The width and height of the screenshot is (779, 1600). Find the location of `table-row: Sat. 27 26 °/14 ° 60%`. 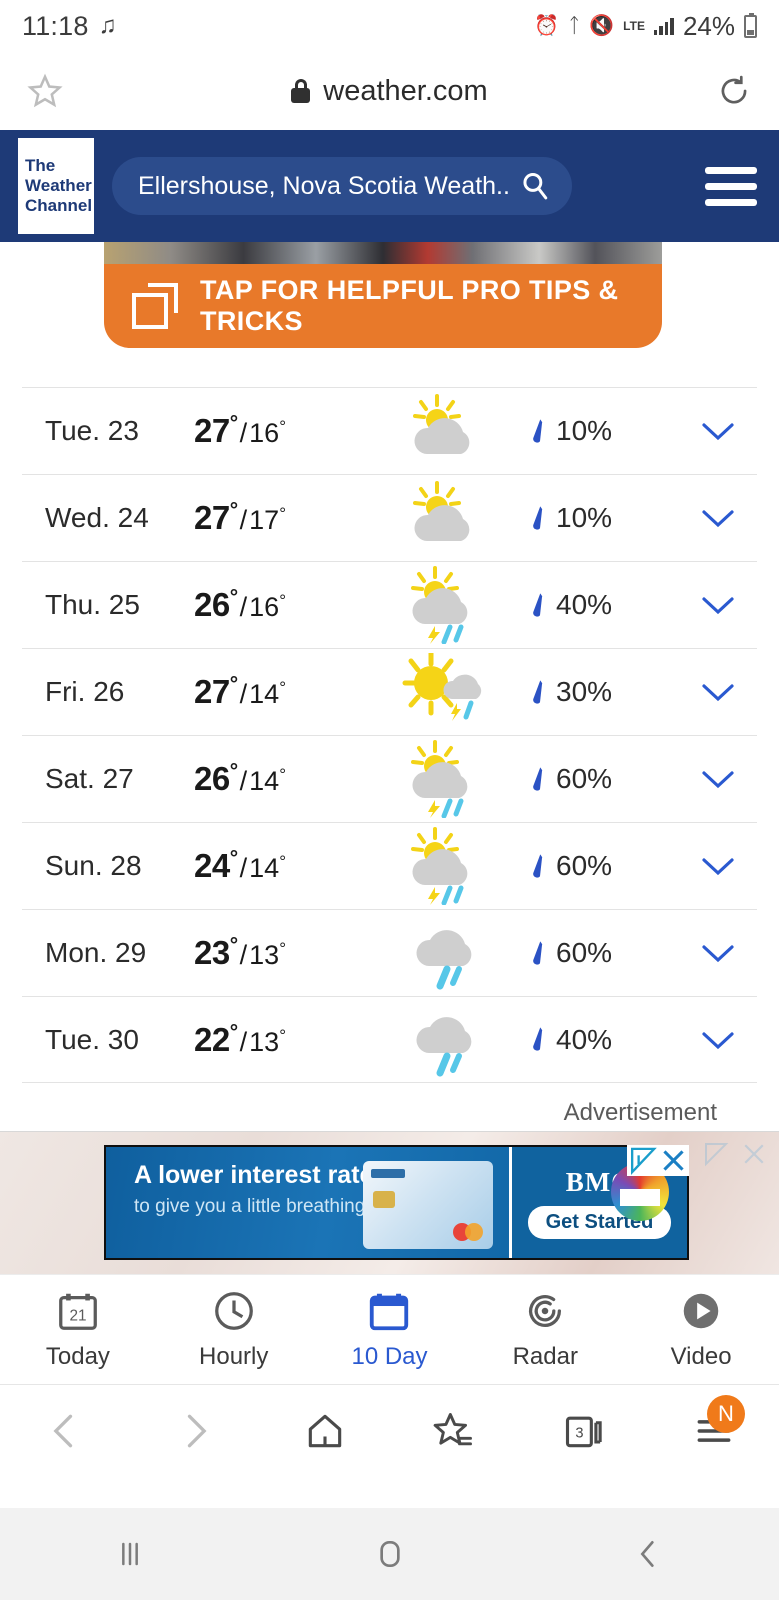

table-row: Sat. 27 26 °/14 ° 60% is located at coordinates (389, 778).